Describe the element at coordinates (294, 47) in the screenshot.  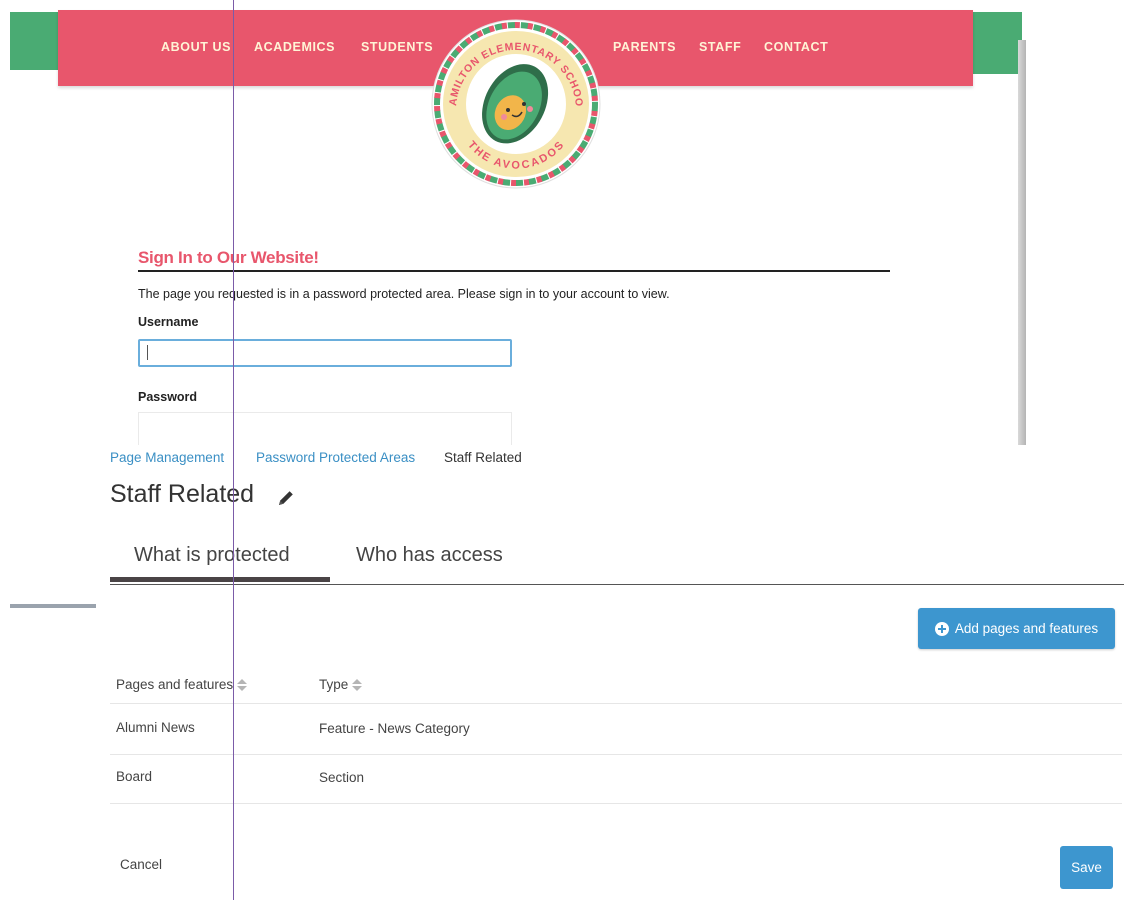
I see `nav-academics: ACADEMICS` at that location.